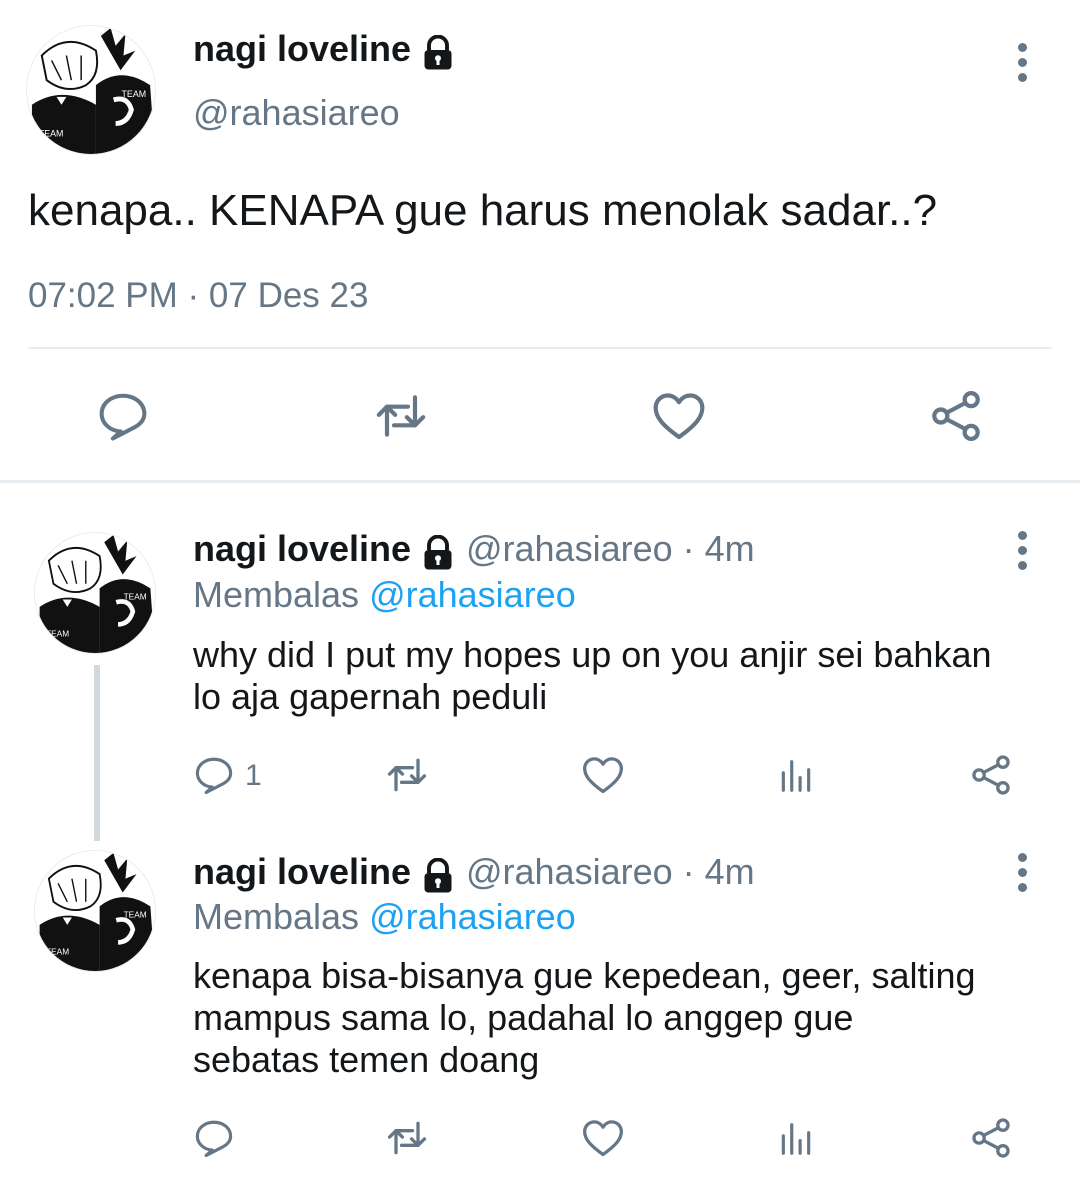 The height and width of the screenshot is (1183, 1080). I want to click on handle: @rahasiareo, so click(296, 113).